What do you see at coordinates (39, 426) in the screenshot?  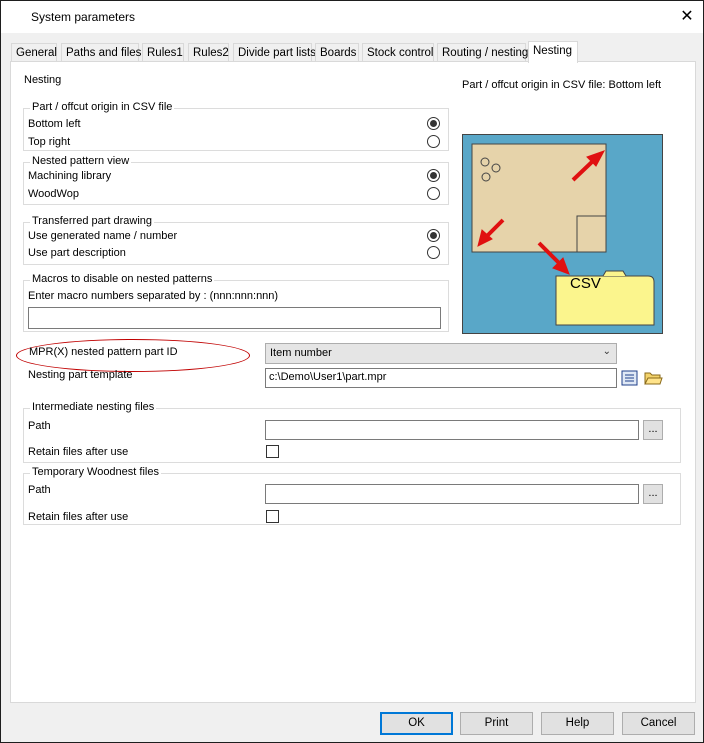 I see `intermediate-path-label: Path` at bounding box center [39, 426].